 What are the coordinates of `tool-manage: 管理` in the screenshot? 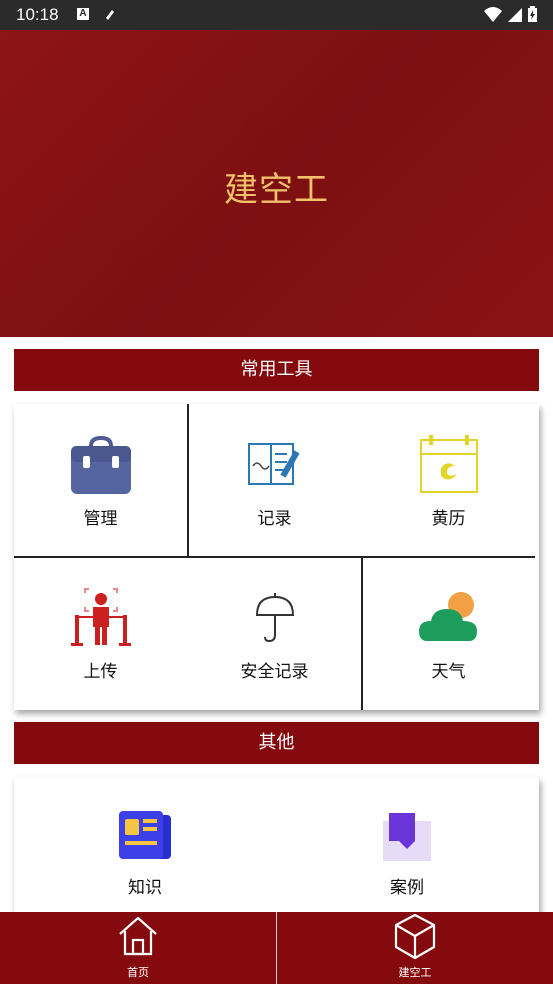 It's located at (100, 480).